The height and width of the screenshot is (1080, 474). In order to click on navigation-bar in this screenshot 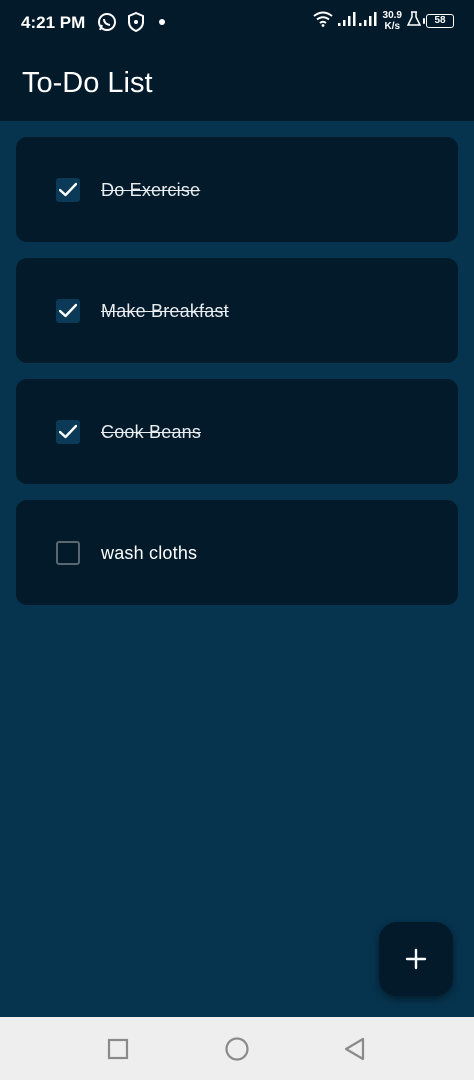, I will do `click(237, 1048)`.